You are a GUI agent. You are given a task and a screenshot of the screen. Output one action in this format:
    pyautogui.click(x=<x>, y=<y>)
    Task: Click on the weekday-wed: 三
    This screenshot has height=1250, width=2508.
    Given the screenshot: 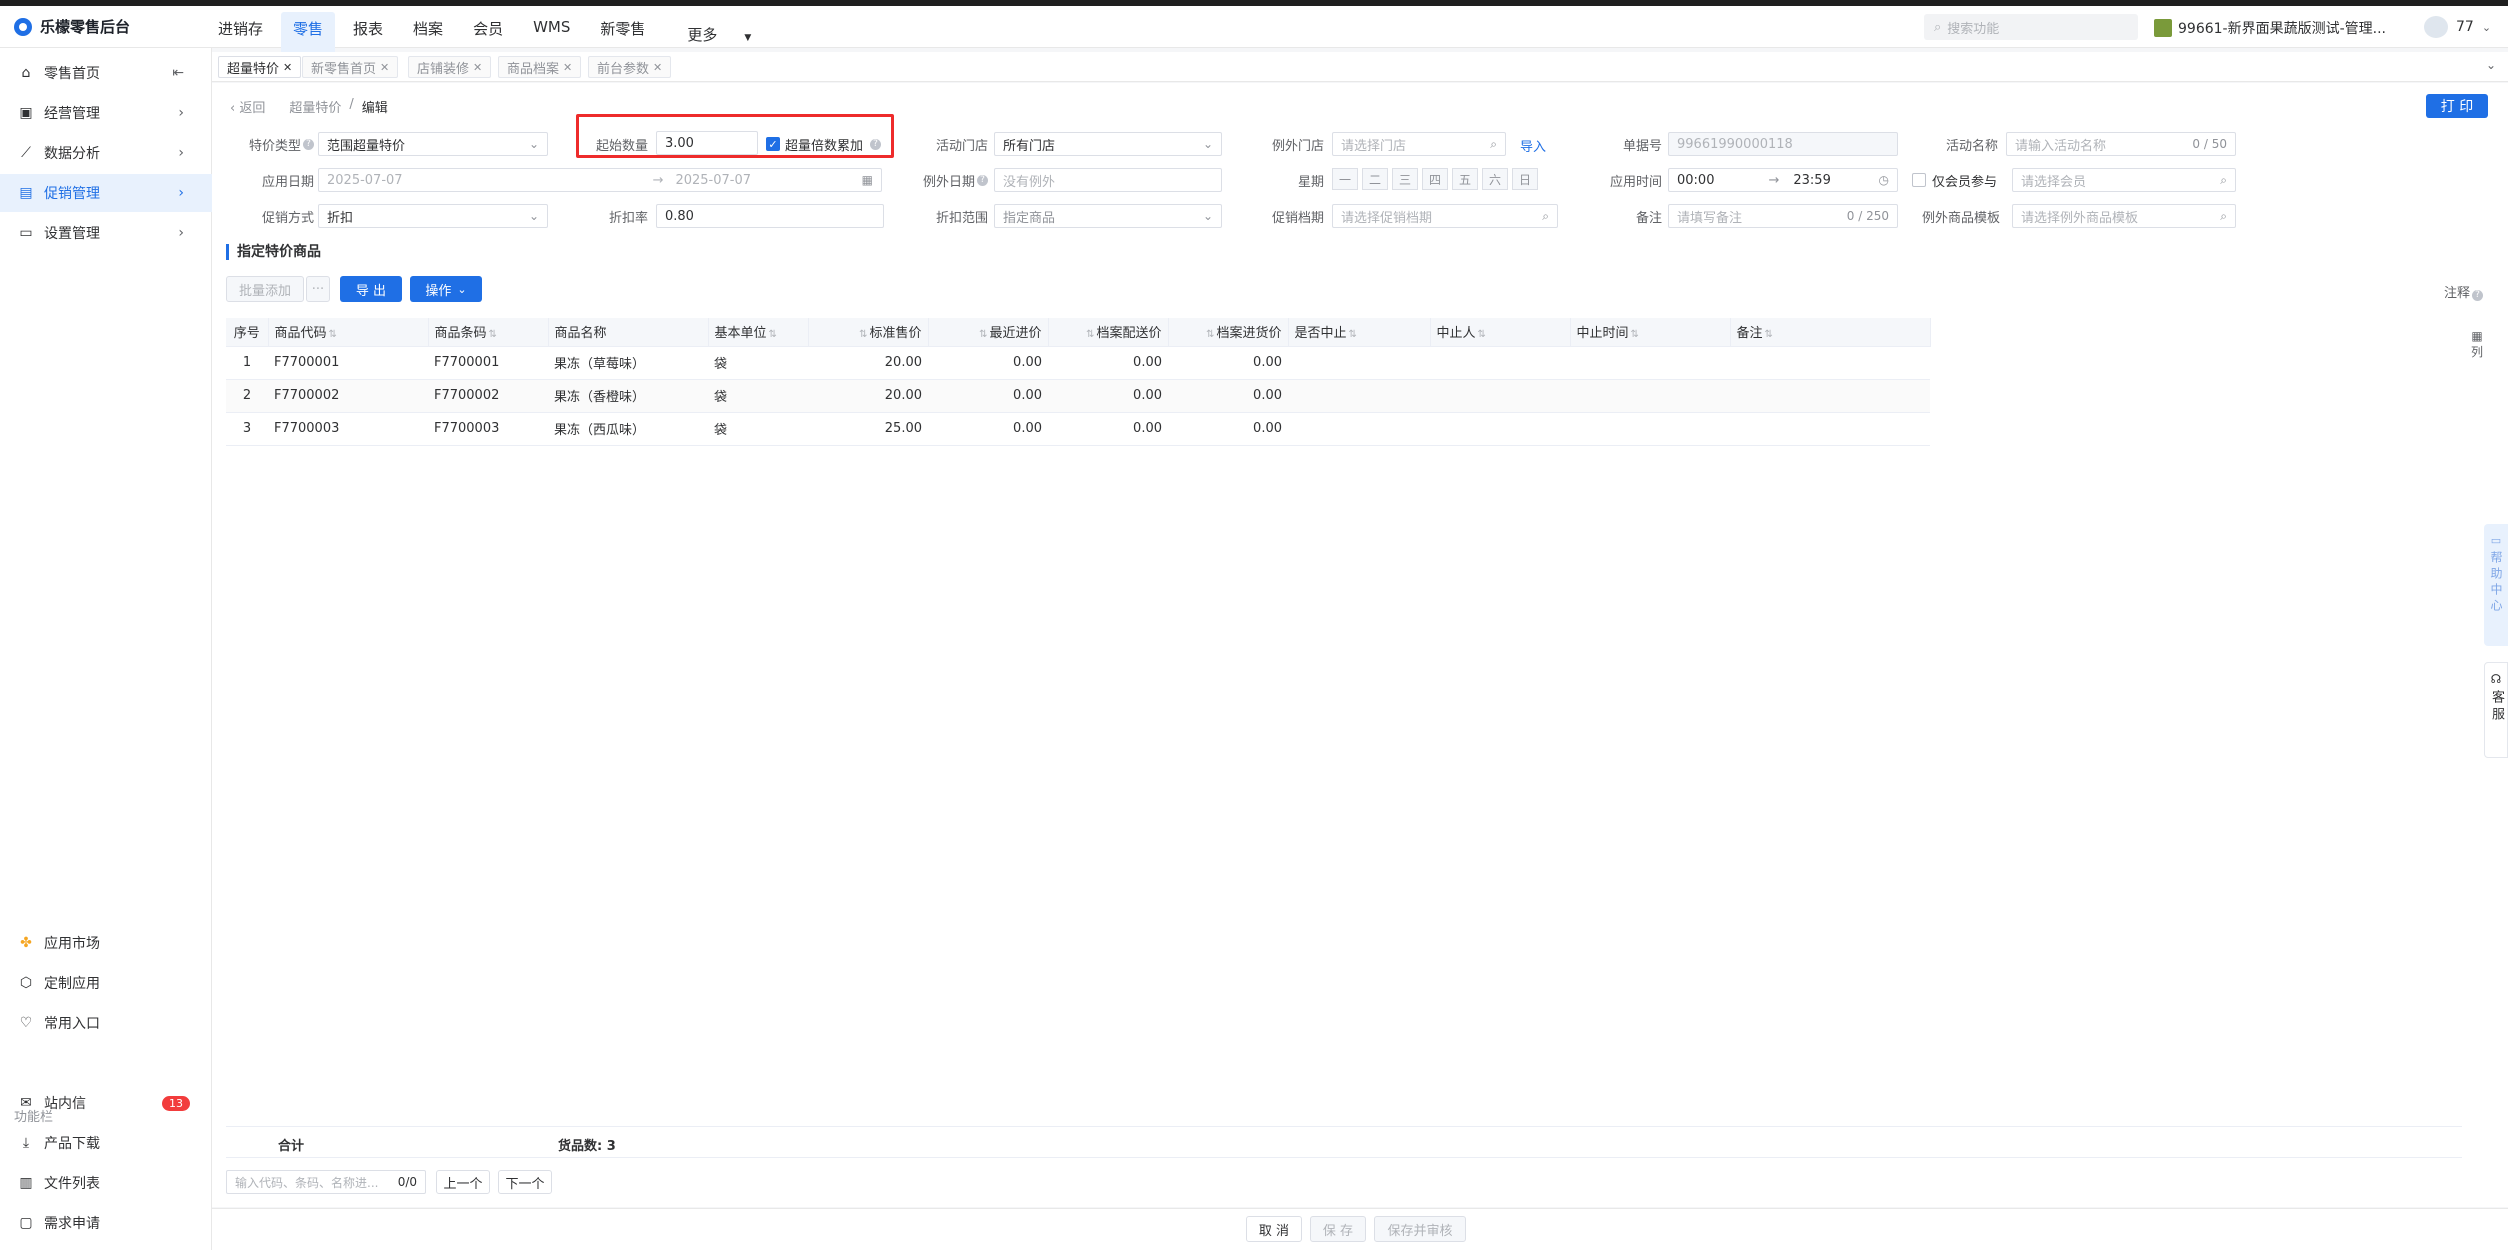 What is the action you would take?
    pyautogui.click(x=1405, y=179)
    